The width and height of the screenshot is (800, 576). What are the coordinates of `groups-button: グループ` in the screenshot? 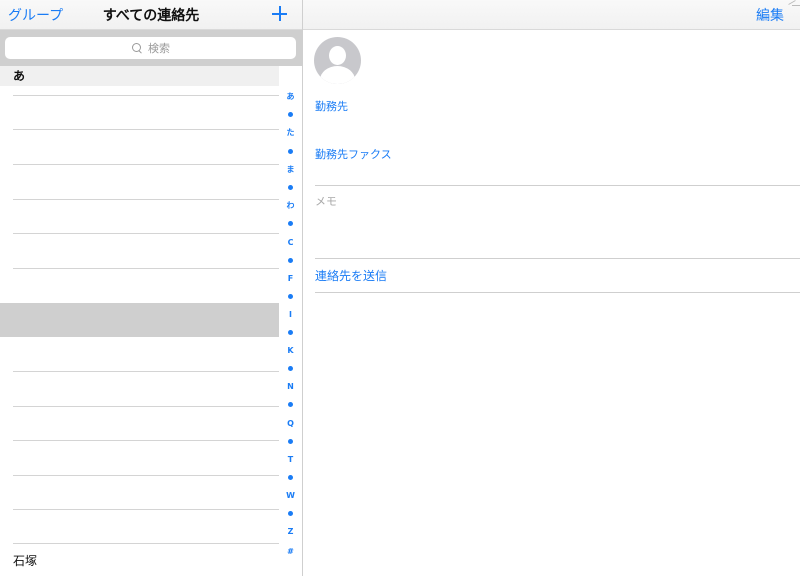 It's located at (35, 15).